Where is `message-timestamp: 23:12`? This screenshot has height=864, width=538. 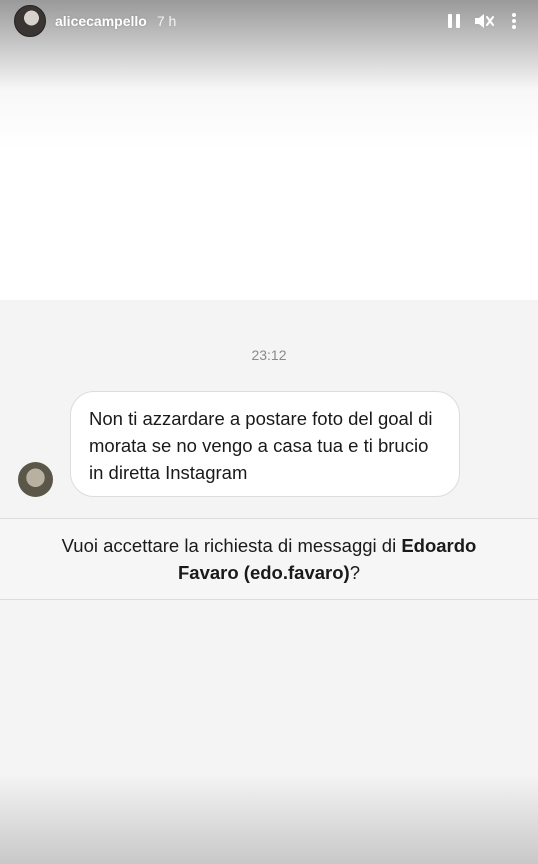 message-timestamp: 23:12 is located at coordinates (269, 355).